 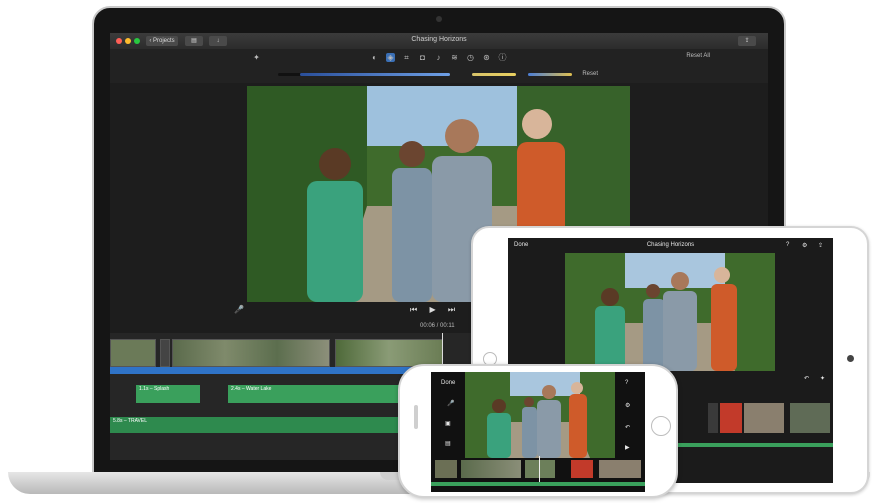 What do you see at coordinates (413, 309) in the screenshot?
I see `skip-back-icon: ⏮` at bounding box center [413, 309].